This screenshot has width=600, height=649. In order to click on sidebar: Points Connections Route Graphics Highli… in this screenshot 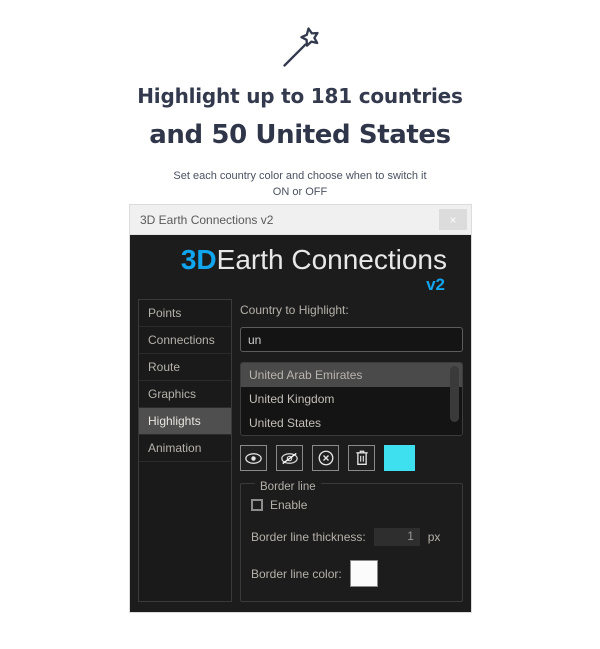, I will do `click(185, 450)`.